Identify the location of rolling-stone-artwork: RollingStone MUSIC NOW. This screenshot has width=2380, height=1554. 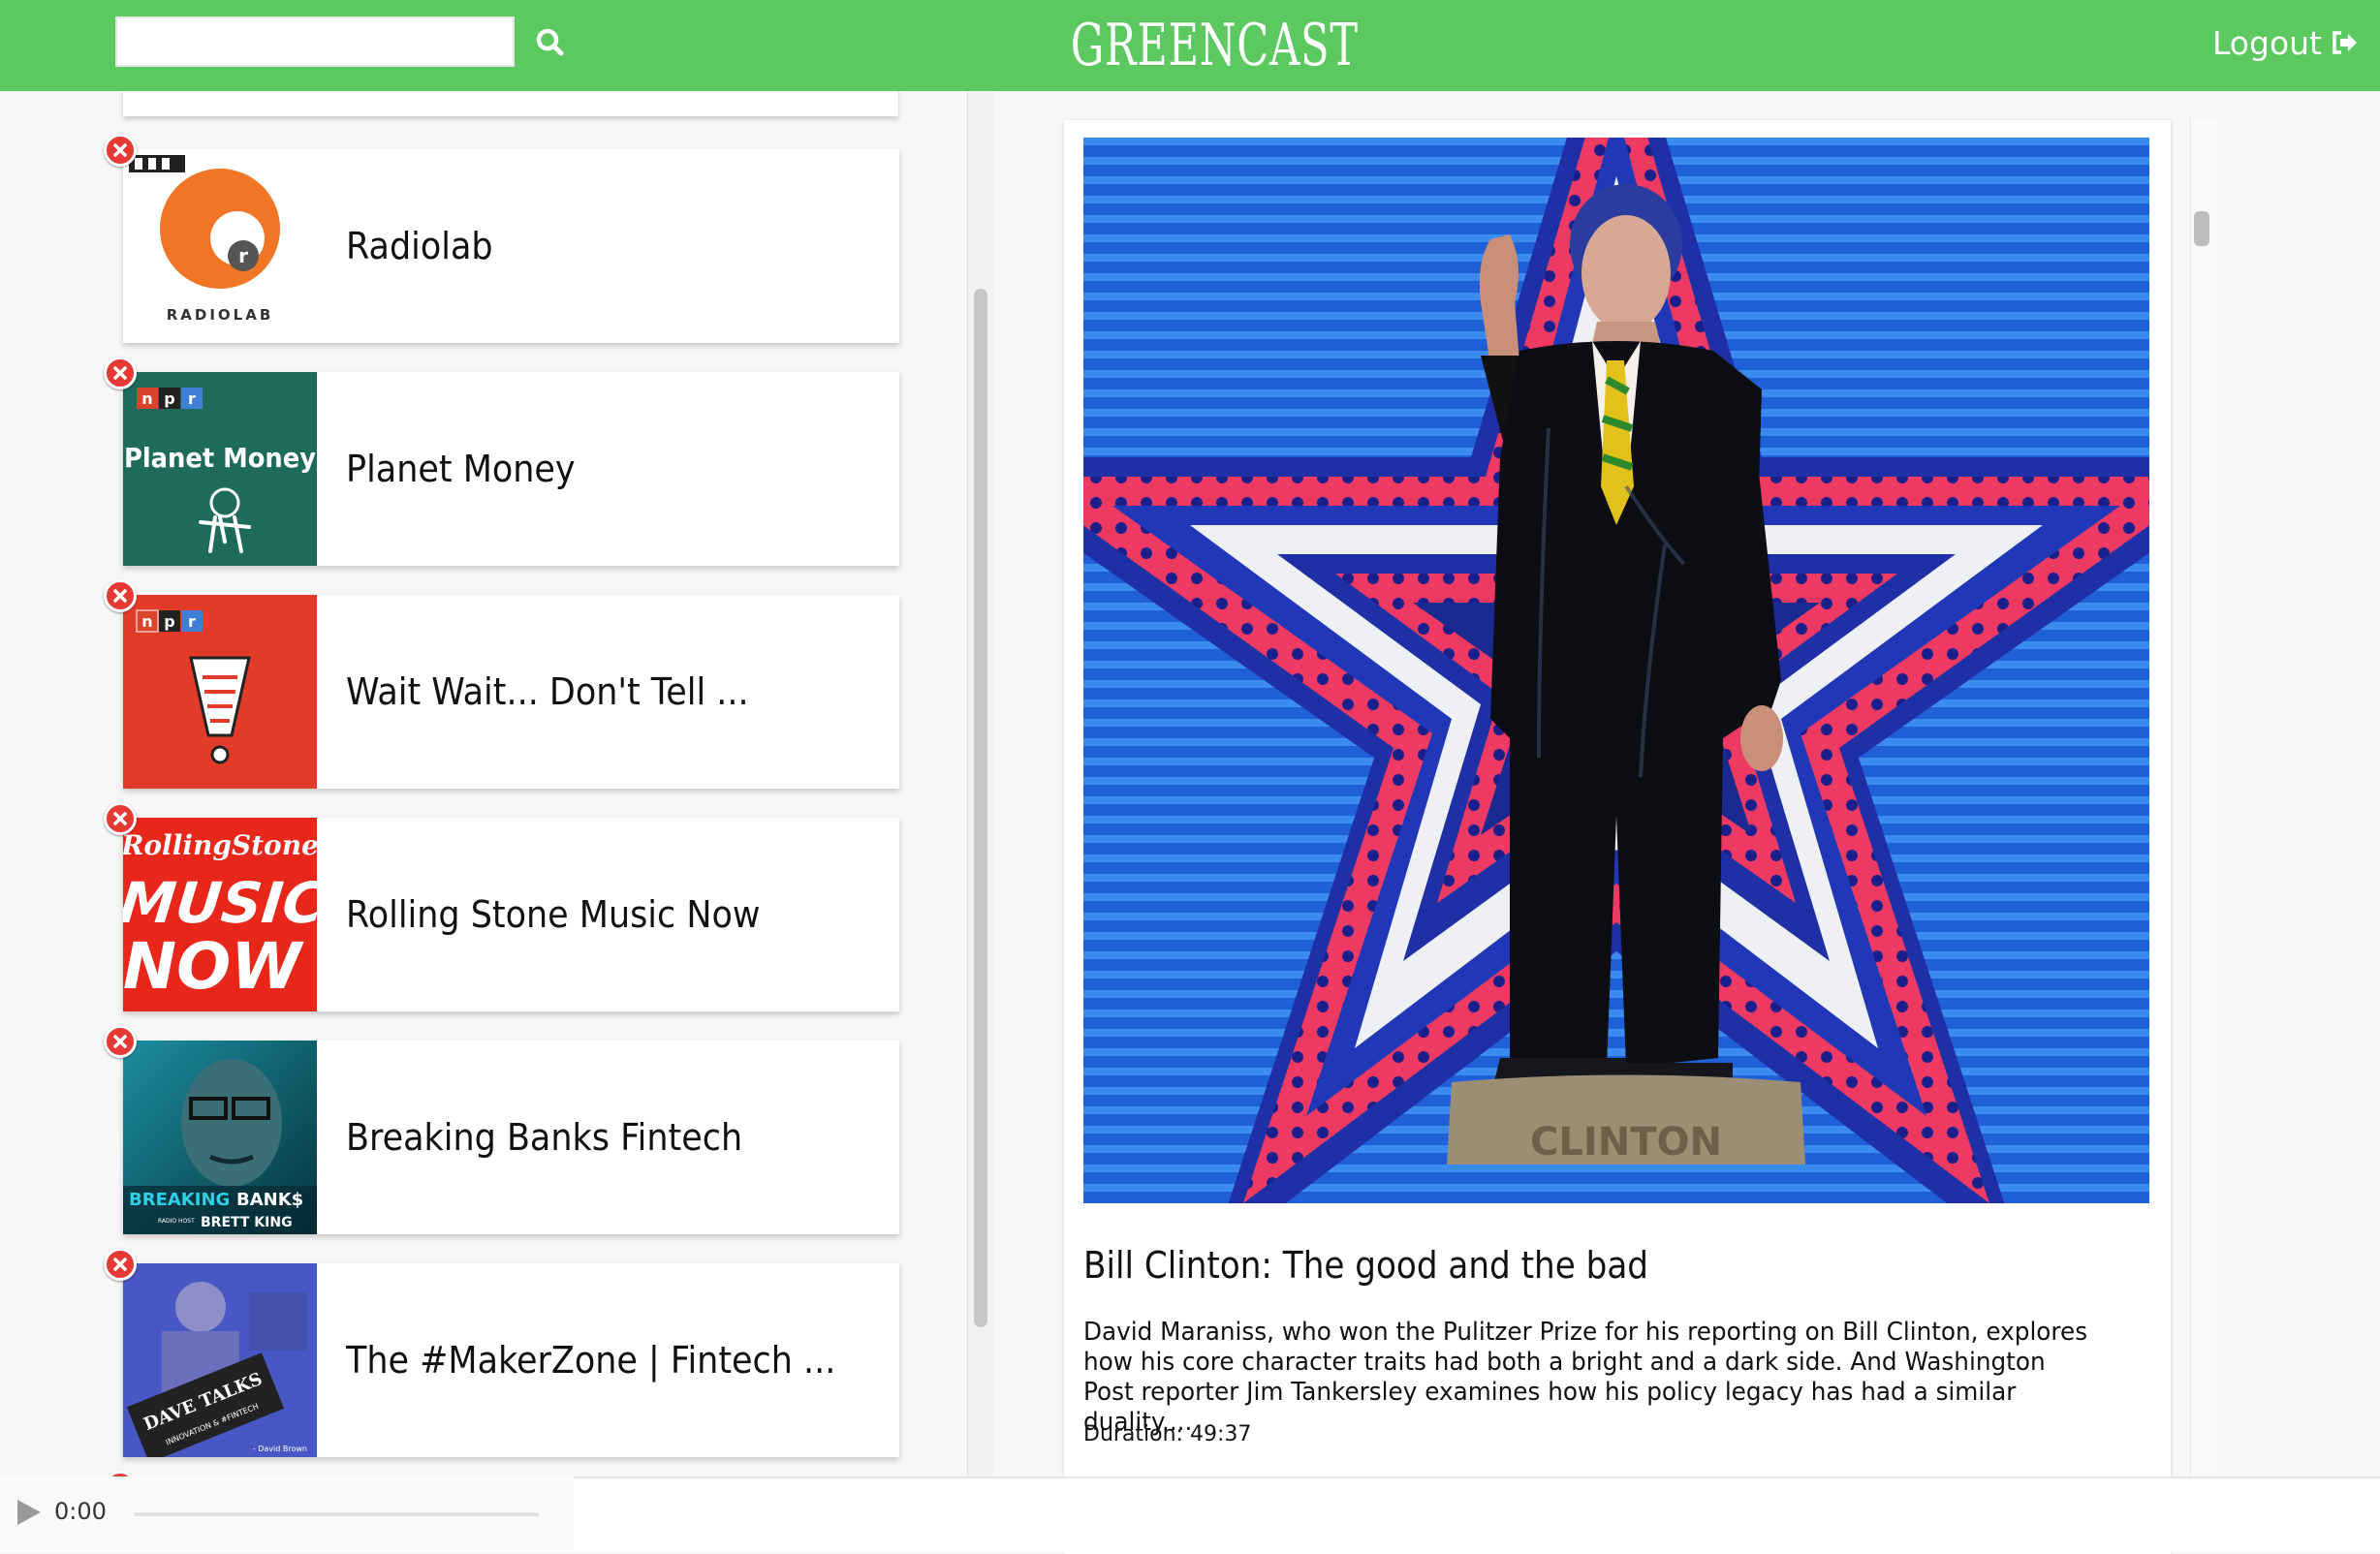
(220, 915).